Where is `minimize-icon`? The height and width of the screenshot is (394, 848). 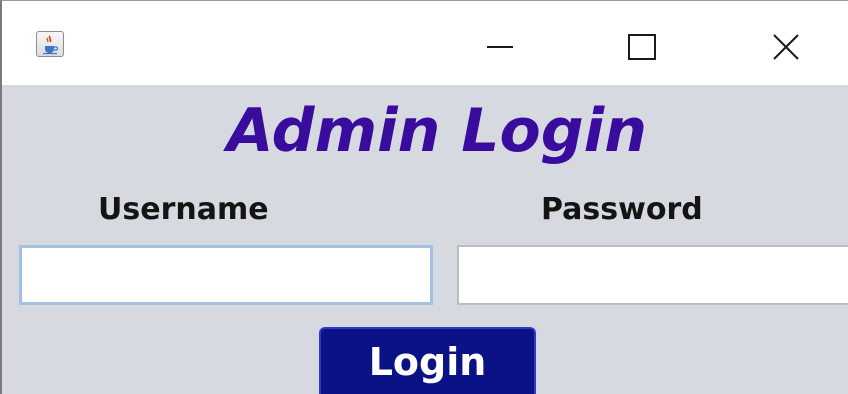 minimize-icon is located at coordinates (500, 47).